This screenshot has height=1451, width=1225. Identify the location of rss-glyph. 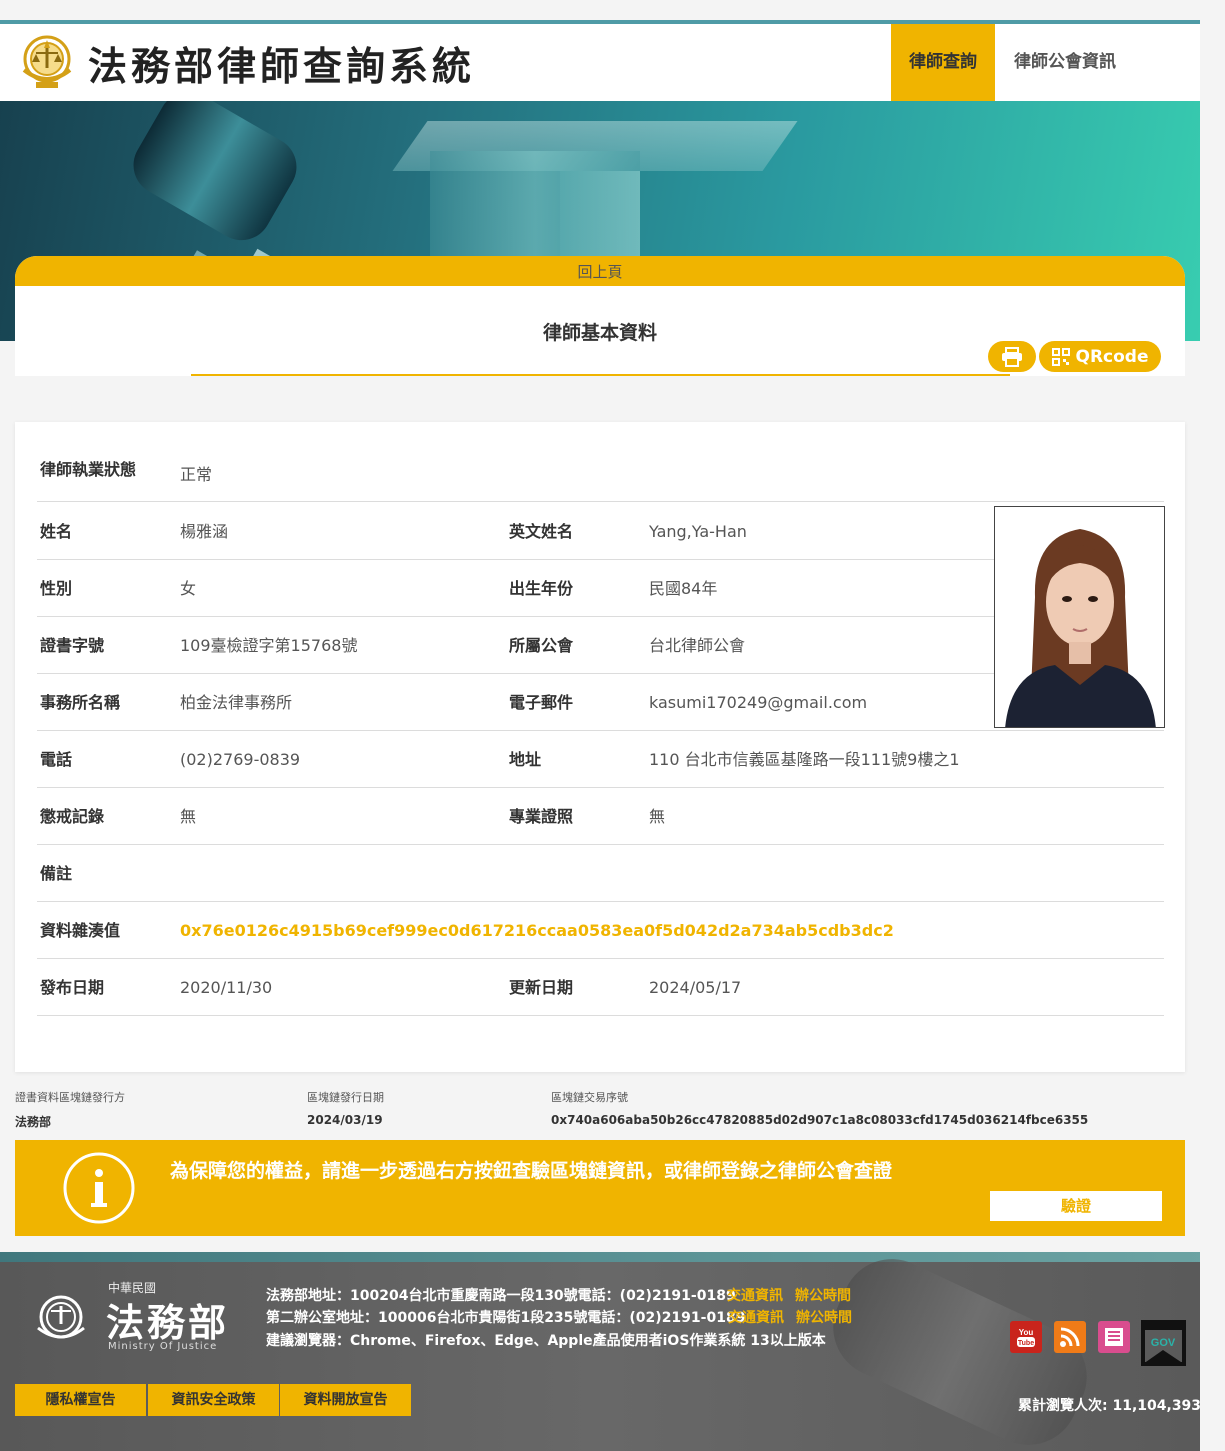
(1070, 1337).